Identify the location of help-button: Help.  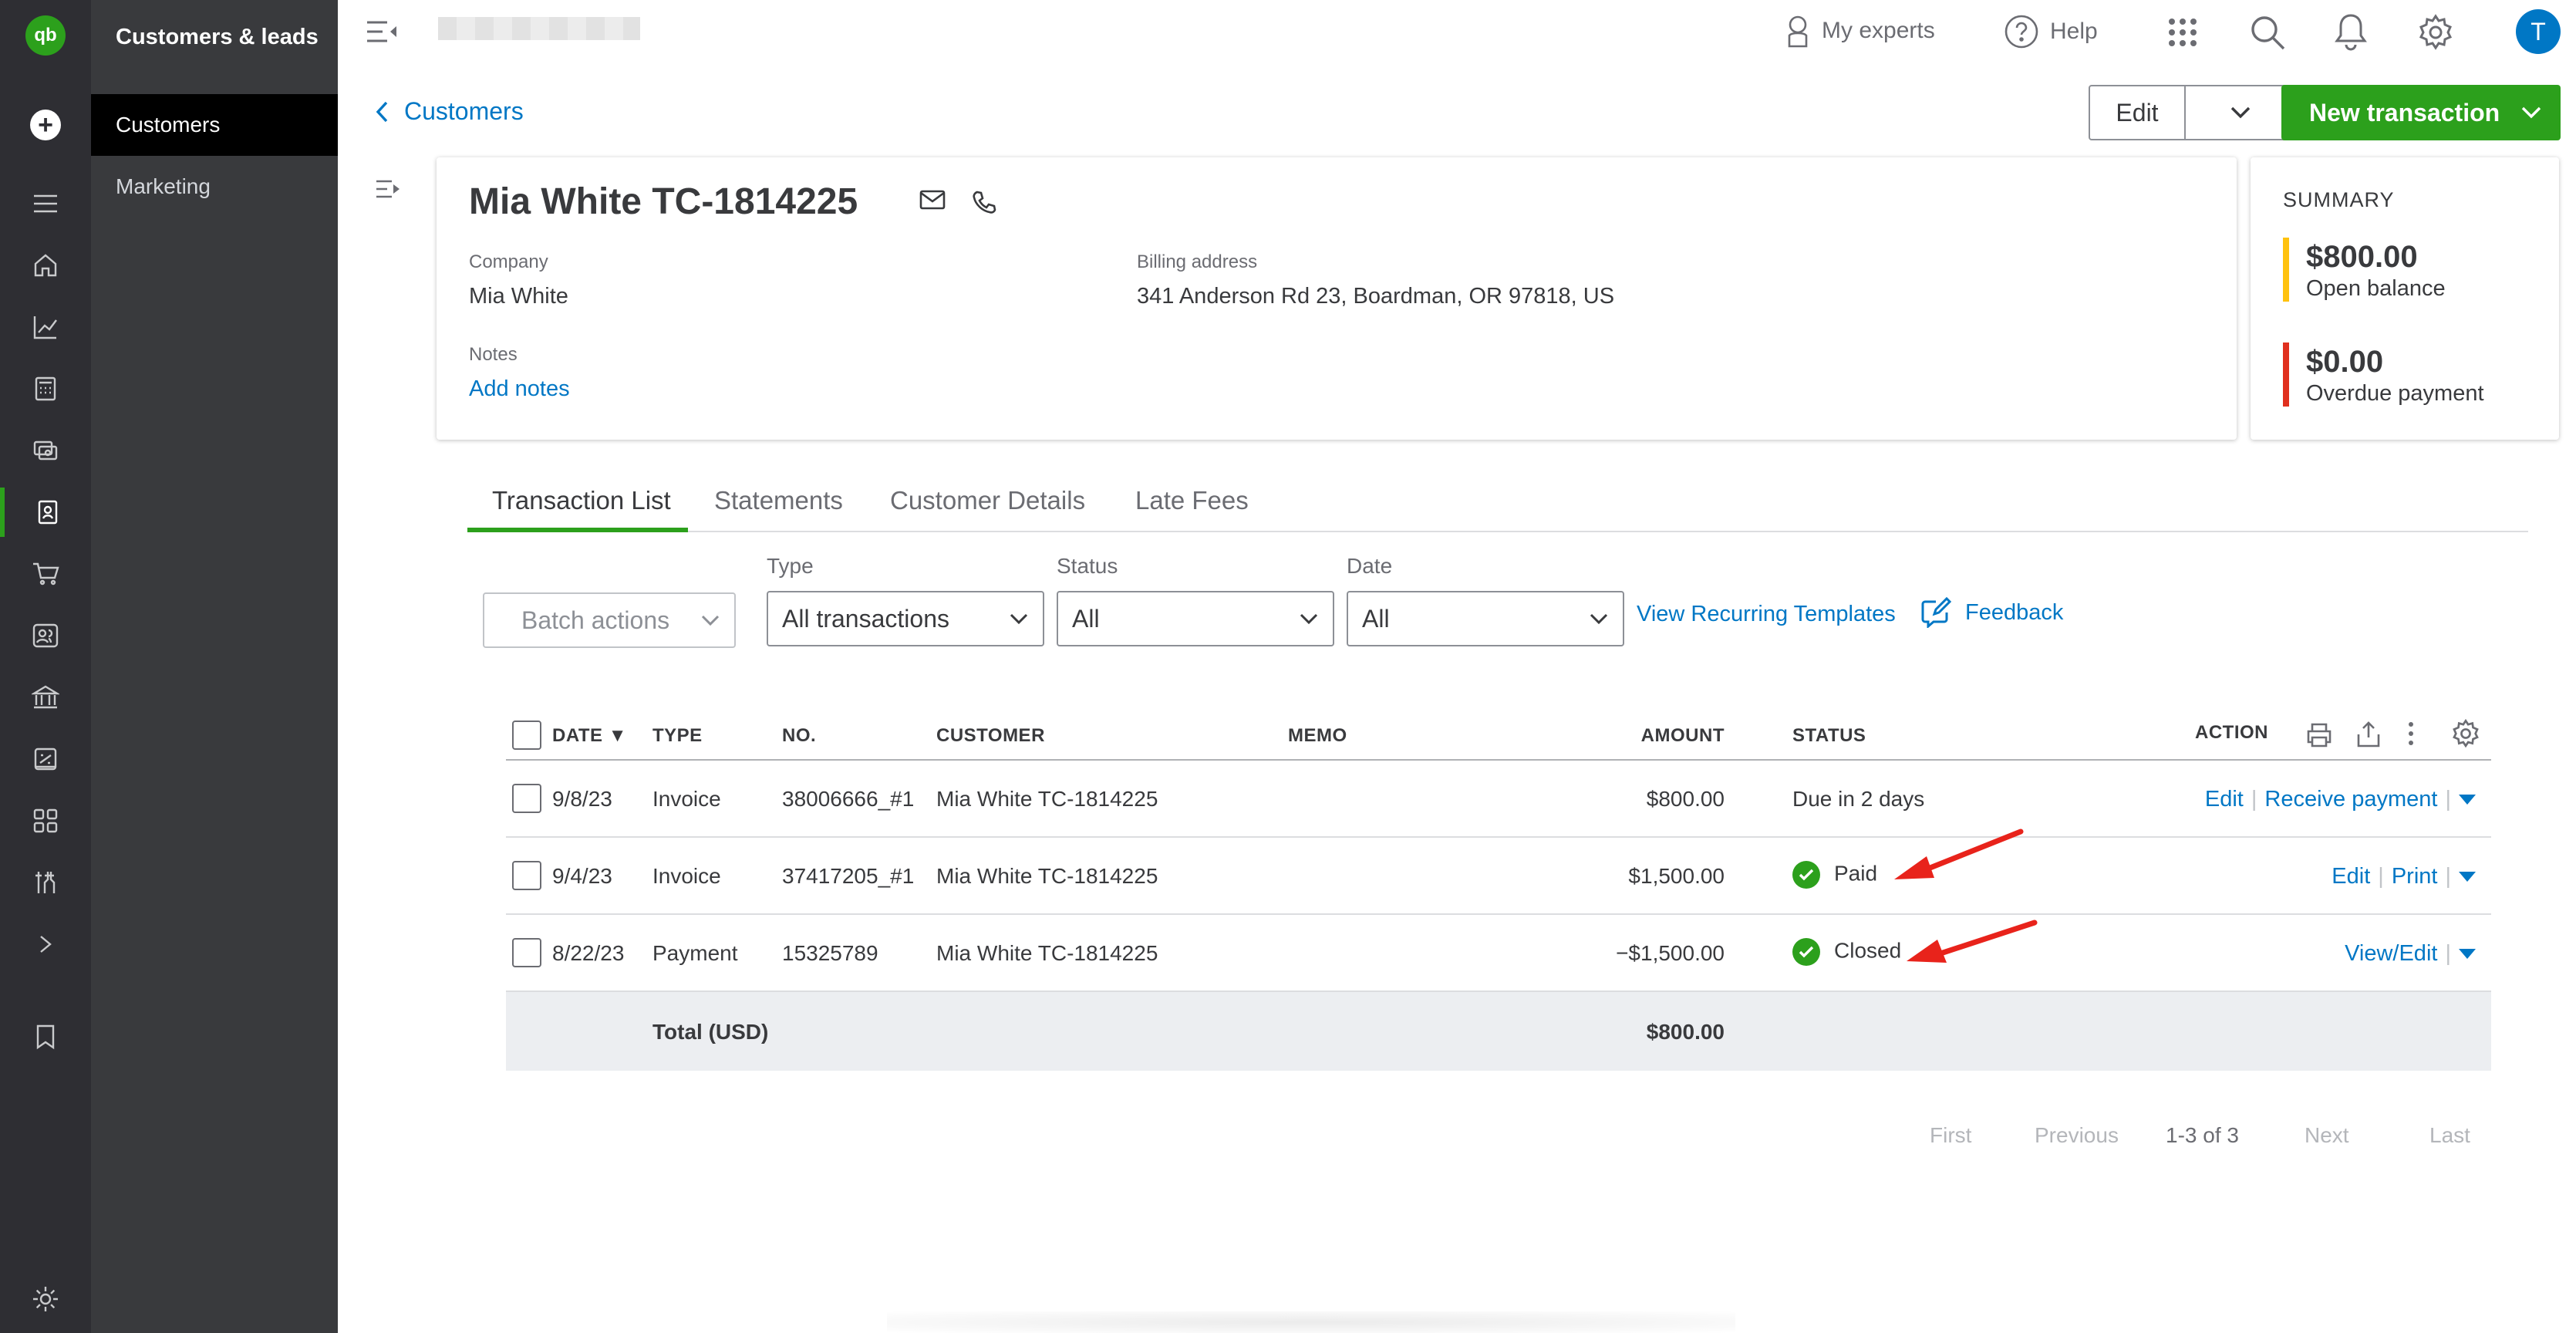
(2051, 31).